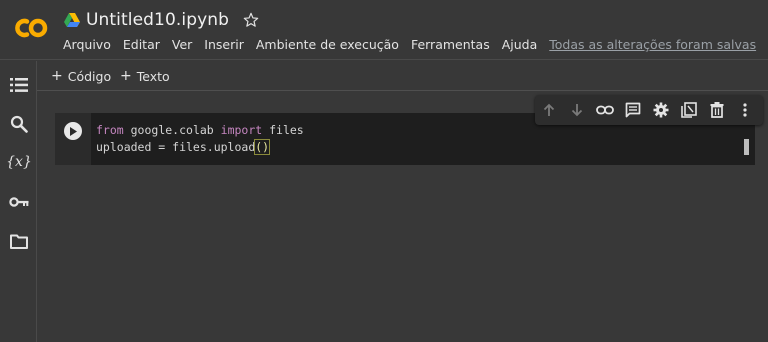 This screenshot has height=342, width=768. Describe the element at coordinates (157, 20) in the screenshot. I see `notebook-title: Untitled10.ipynb` at that location.